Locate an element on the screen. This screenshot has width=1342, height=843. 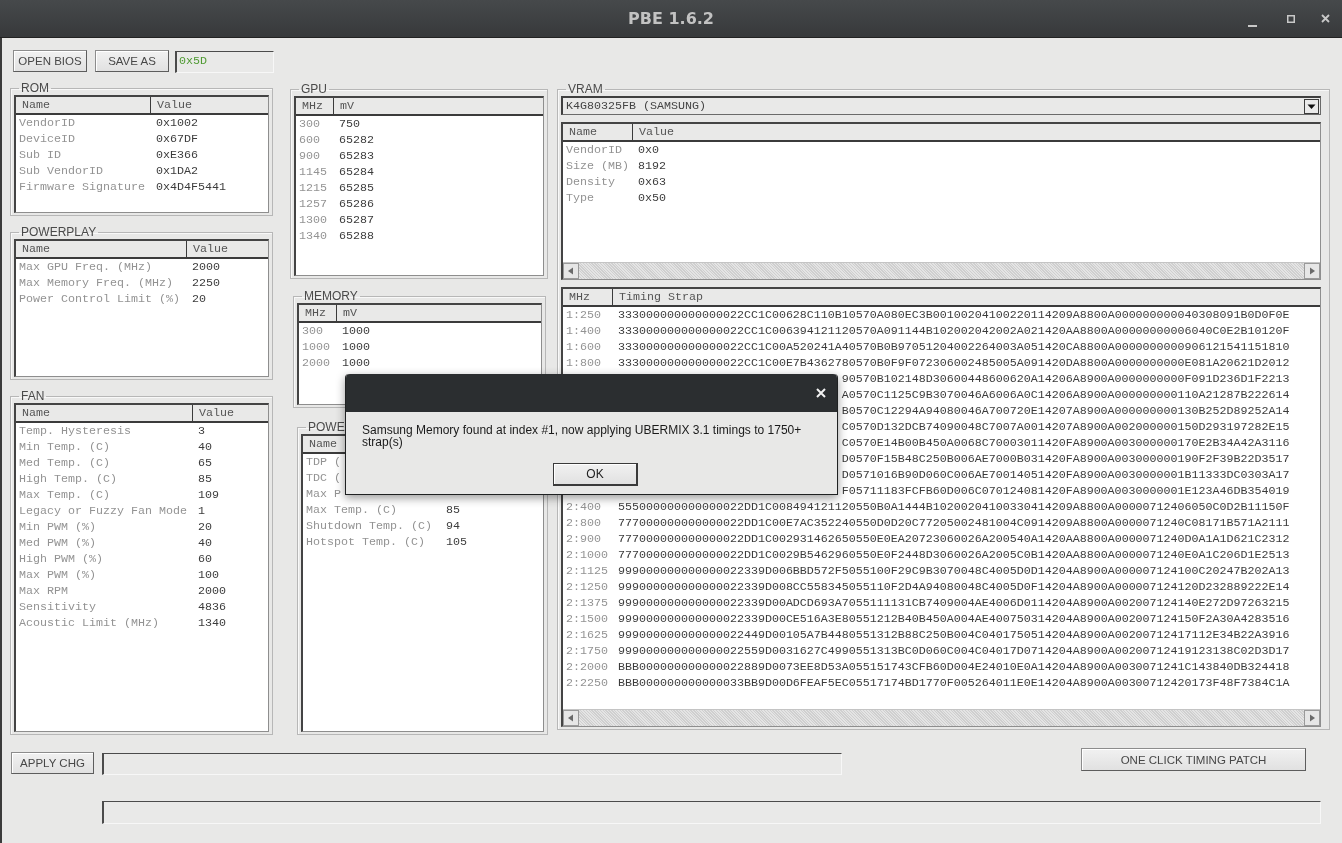
table-cell: 300 is located at coordinates (312, 331).